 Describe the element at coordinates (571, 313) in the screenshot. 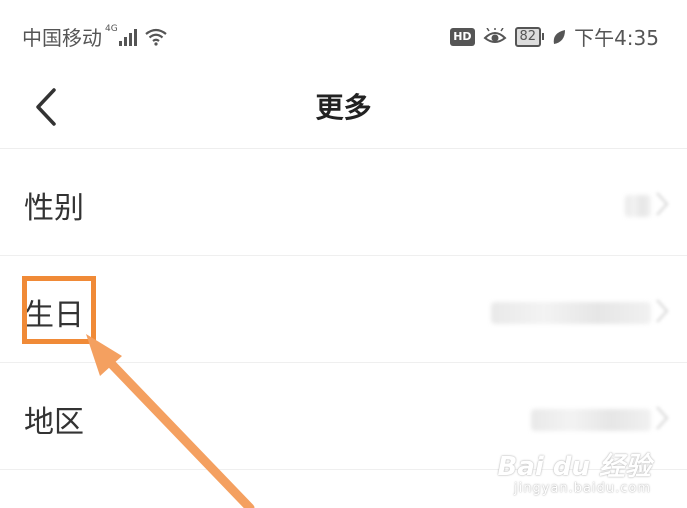

I see `birthday-value-blurred` at that location.